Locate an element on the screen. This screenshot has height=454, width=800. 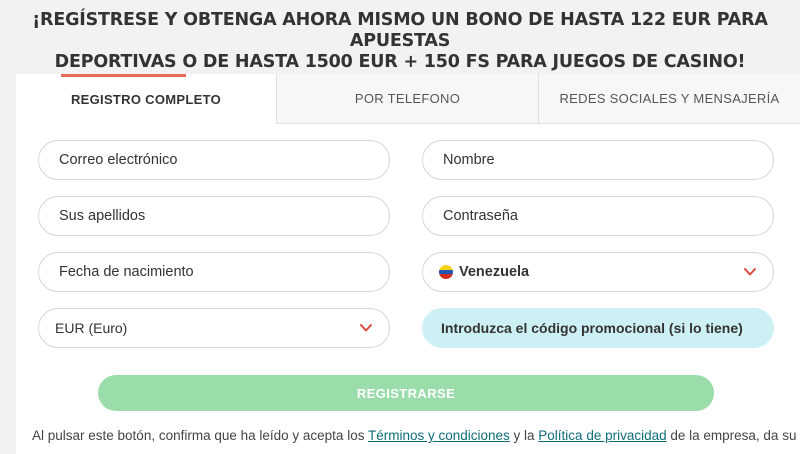
tab-label: REGISTRO COMPLETO is located at coordinates (146, 99).